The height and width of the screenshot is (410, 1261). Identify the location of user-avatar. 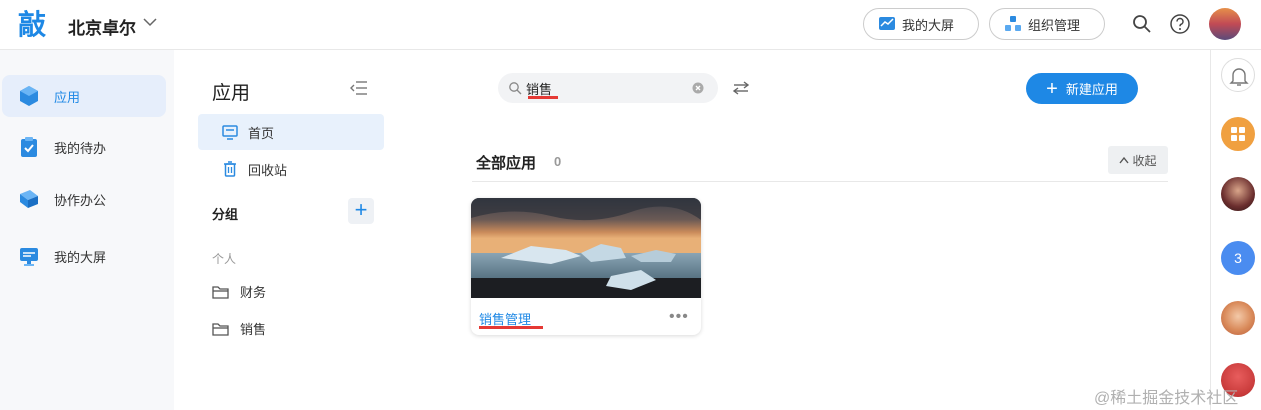
(1225, 24).